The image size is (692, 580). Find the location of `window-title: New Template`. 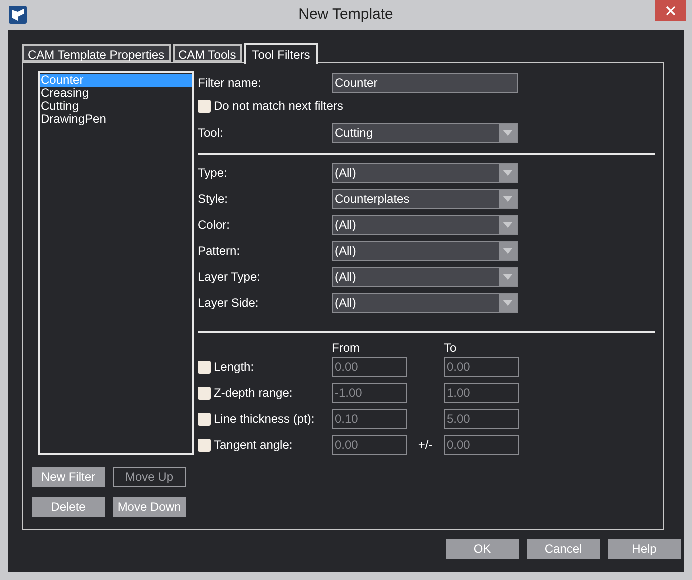

window-title: New Template is located at coordinates (346, 14).